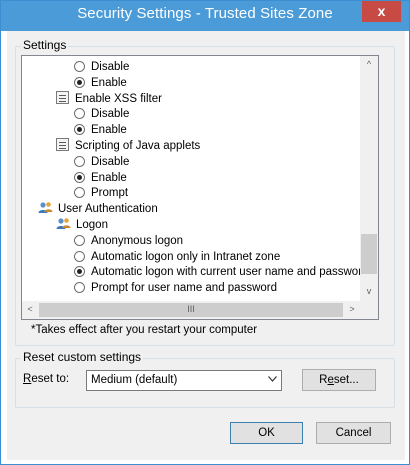 Image resolution: width=410 pixels, height=465 pixels. I want to click on reset-group-label: Reset custom settings, so click(82, 357).